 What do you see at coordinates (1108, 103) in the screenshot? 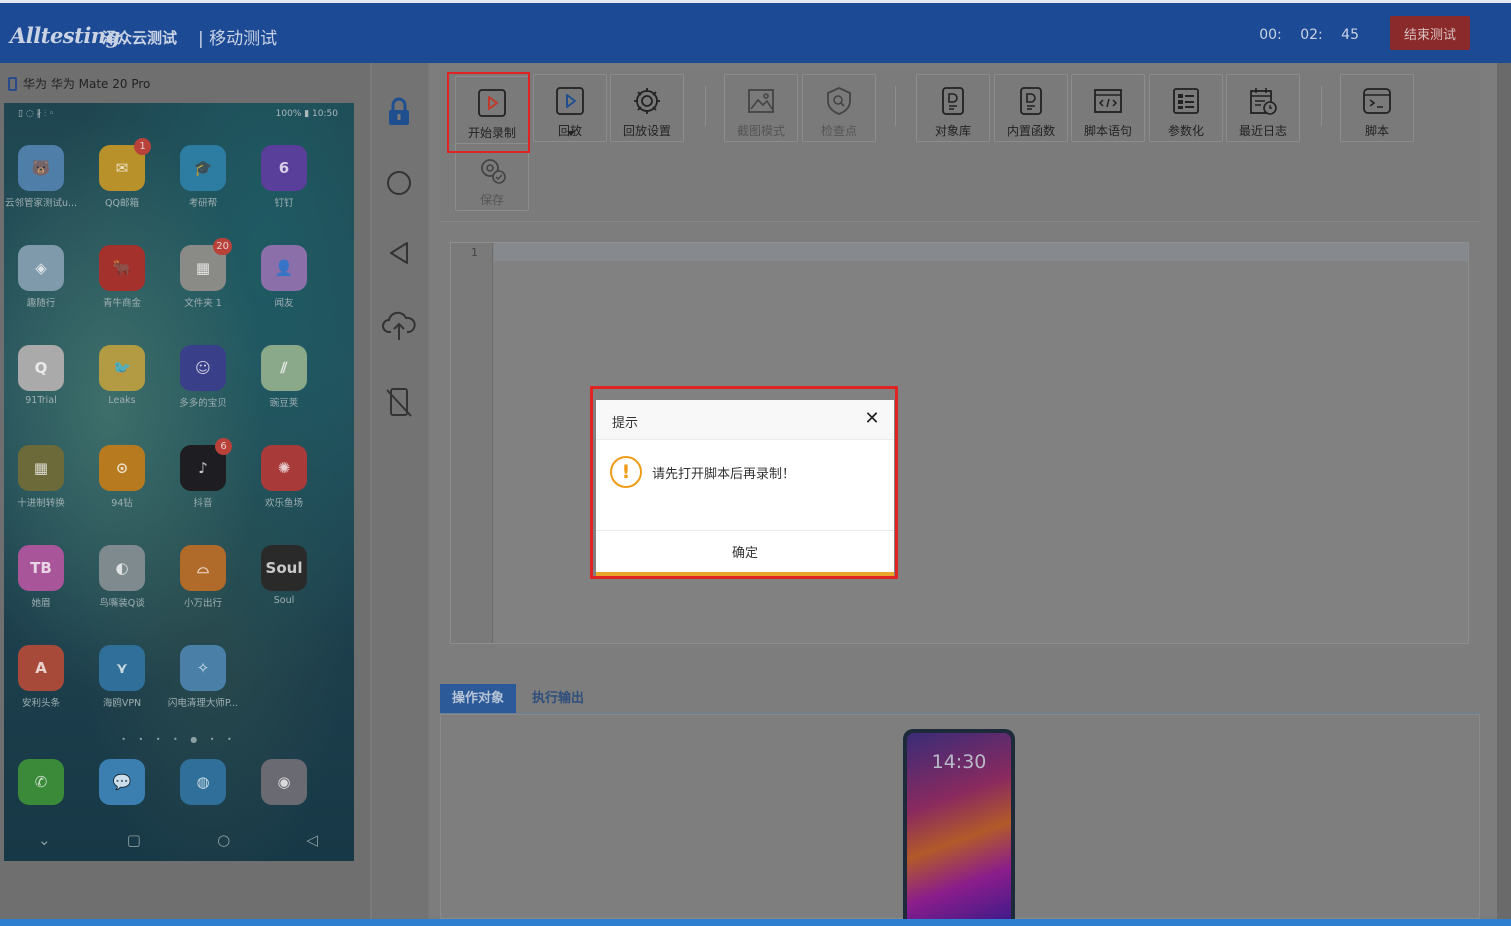
I see `code-window-icon` at bounding box center [1108, 103].